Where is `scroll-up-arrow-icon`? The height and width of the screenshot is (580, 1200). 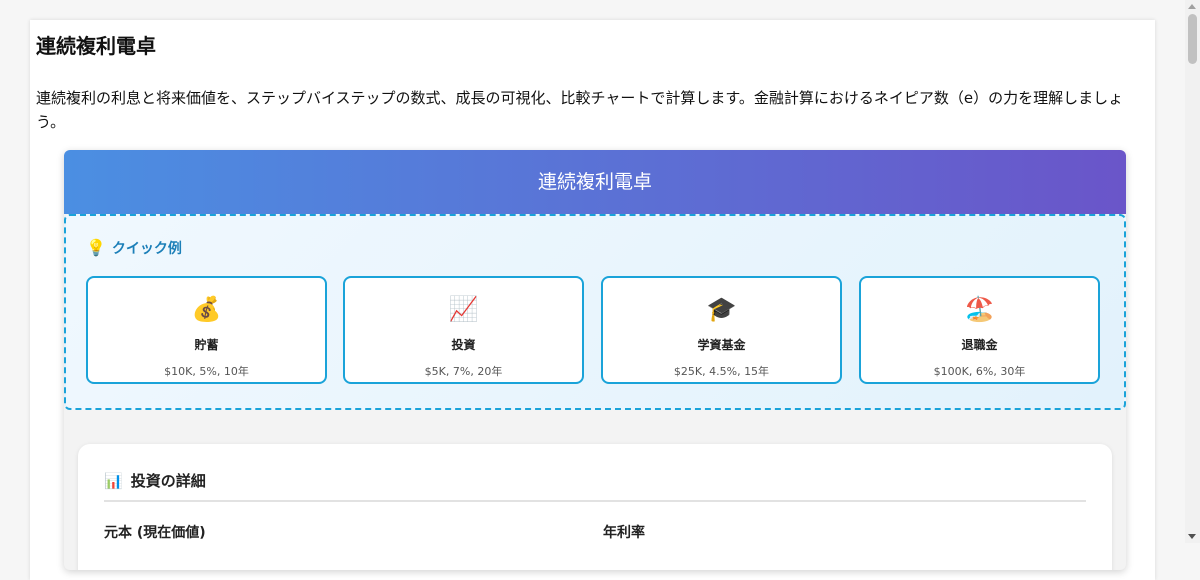 scroll-up-arrow-icon is located at coordinates (1192, 6).